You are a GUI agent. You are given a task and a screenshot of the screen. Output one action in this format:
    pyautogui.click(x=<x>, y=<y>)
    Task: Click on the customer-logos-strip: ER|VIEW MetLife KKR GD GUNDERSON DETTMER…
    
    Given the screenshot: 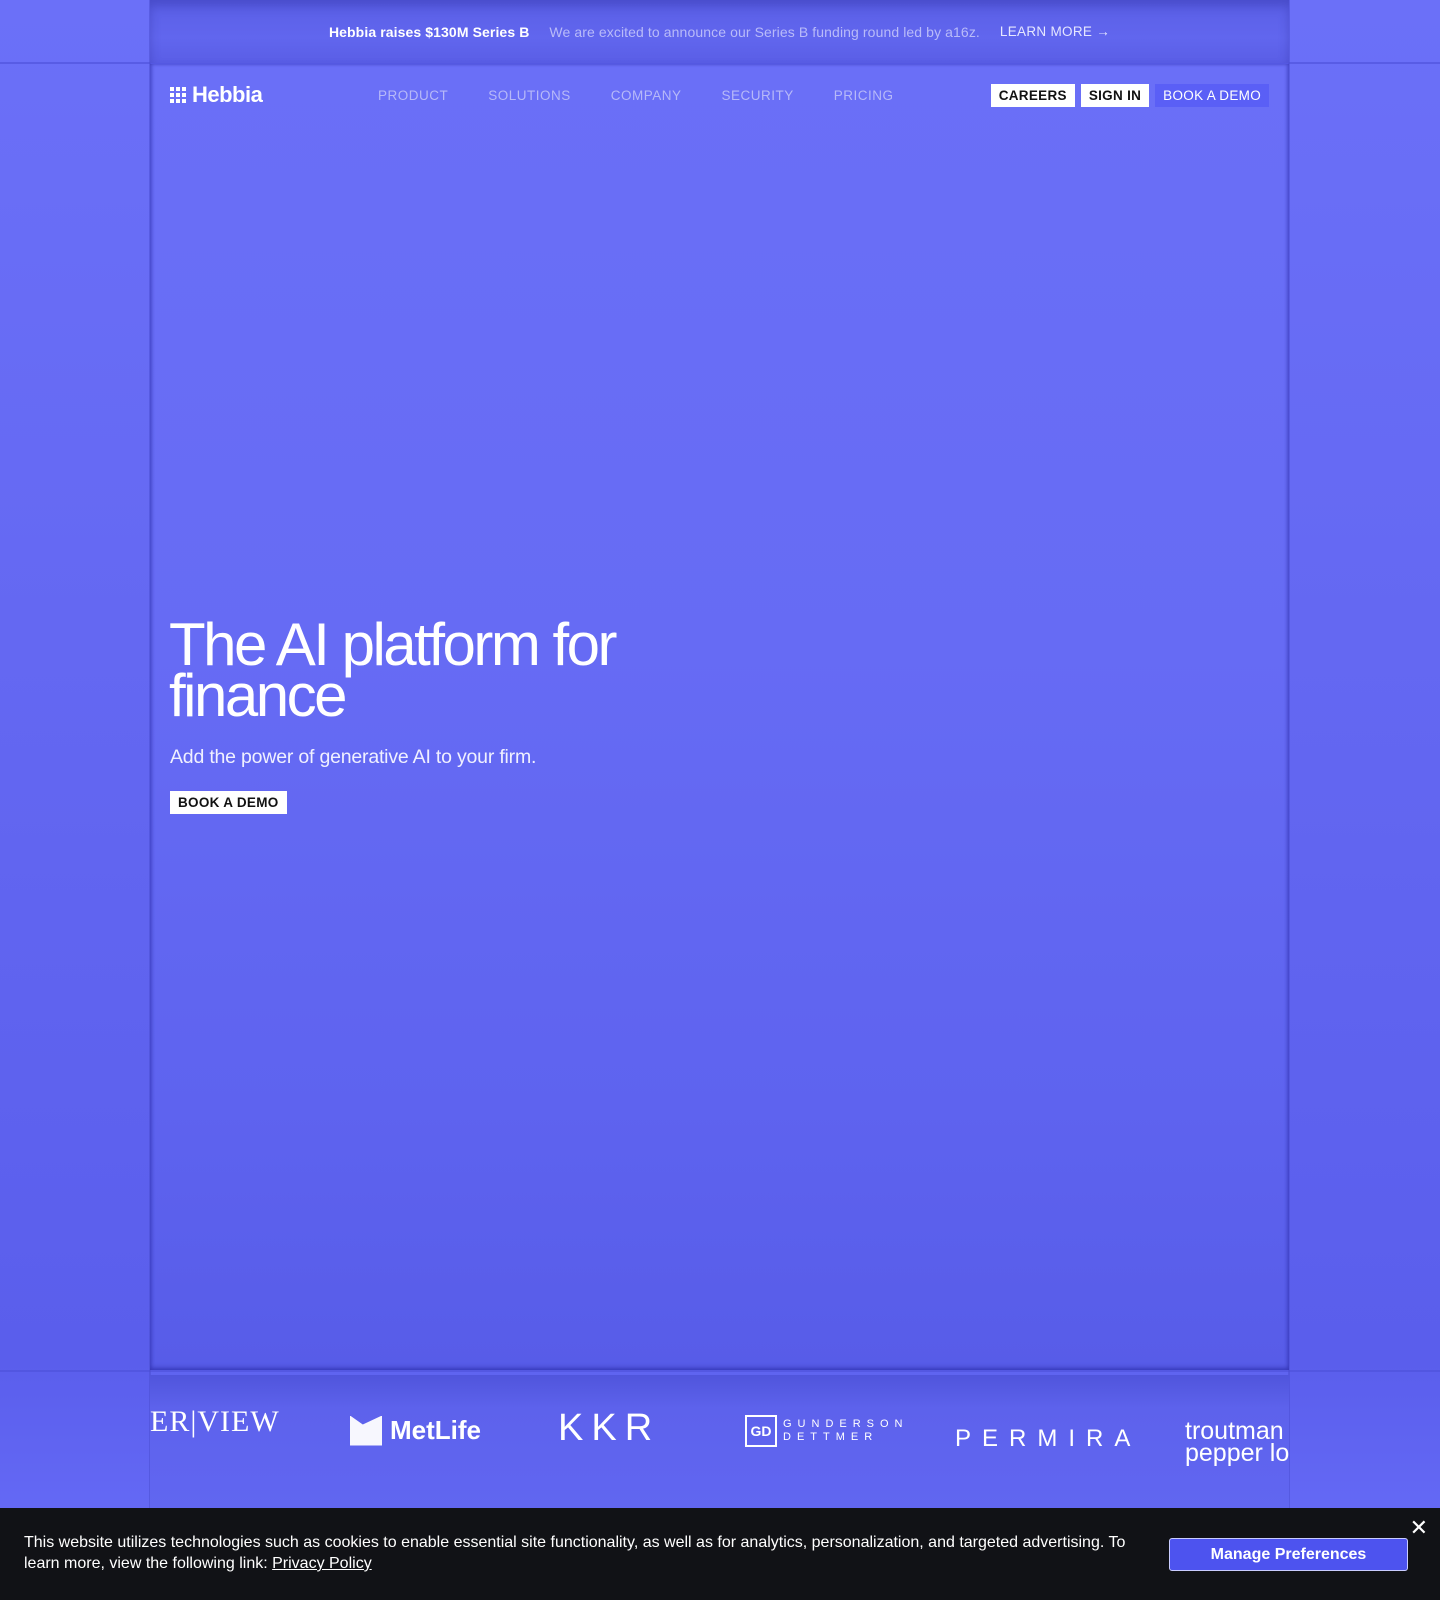 What is the action you would take?
    pyautogui.click(x=719, y=1441)
    